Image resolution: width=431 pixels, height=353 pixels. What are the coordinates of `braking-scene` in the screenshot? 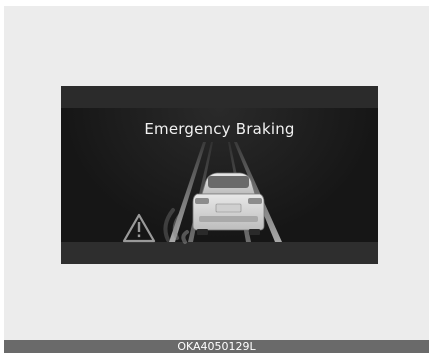 It's located at (202, 193).